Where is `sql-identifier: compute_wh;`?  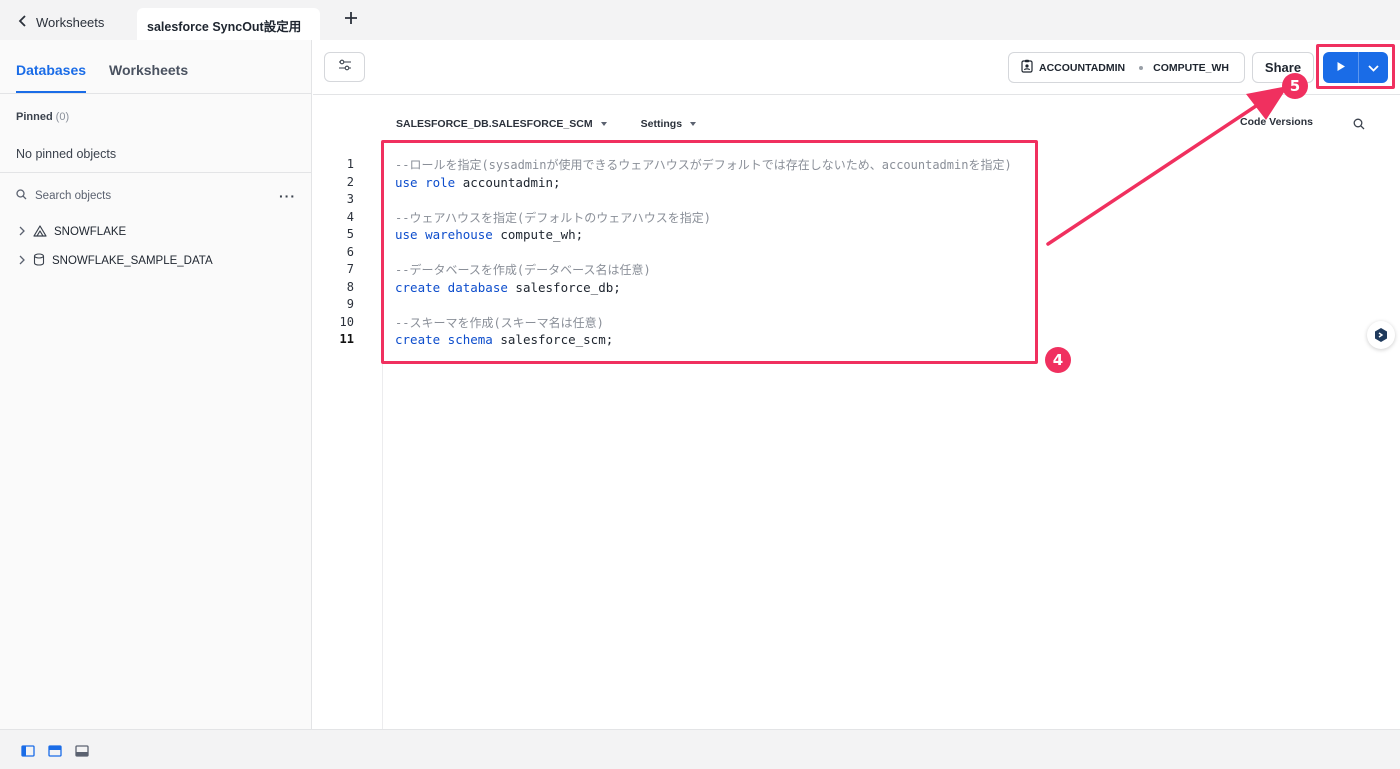 sql-identifier: compute_wh; is located at coordinates (538, 234).